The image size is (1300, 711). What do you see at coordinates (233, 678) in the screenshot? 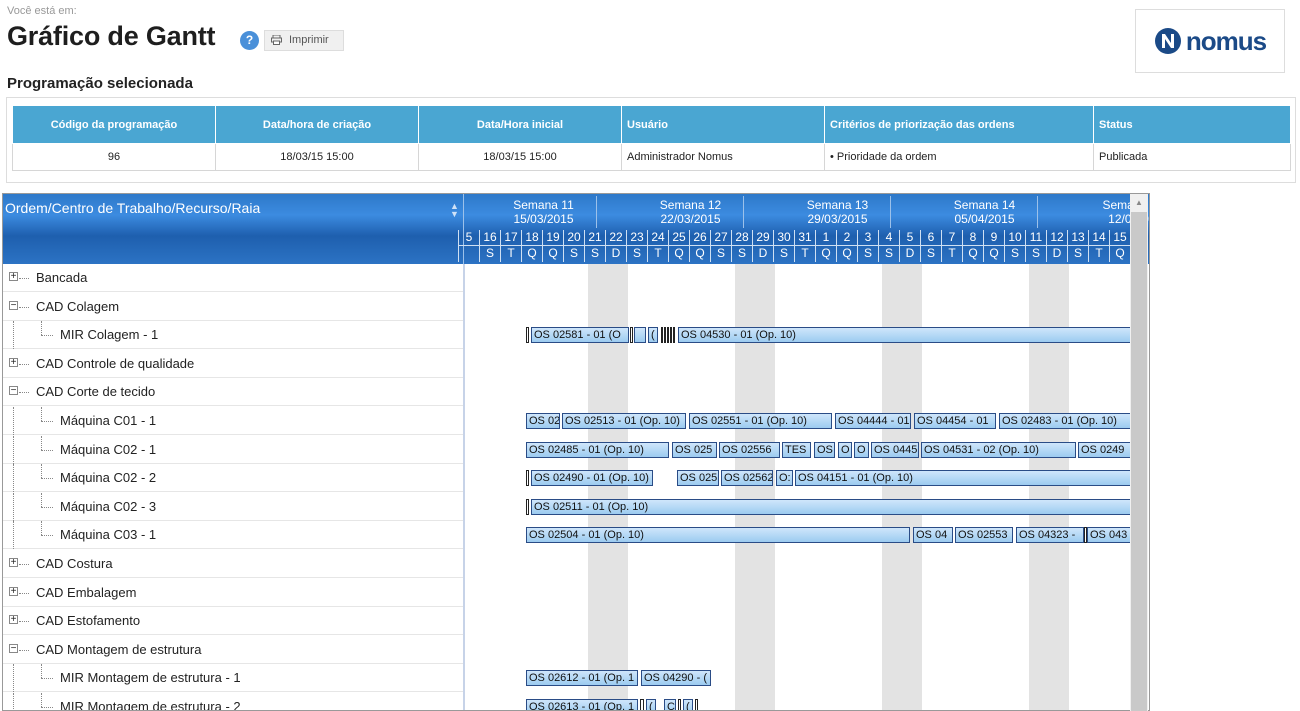
I see `tree-row: MIR Montagem de estrutura - 1` at bounding box center [233, 678].